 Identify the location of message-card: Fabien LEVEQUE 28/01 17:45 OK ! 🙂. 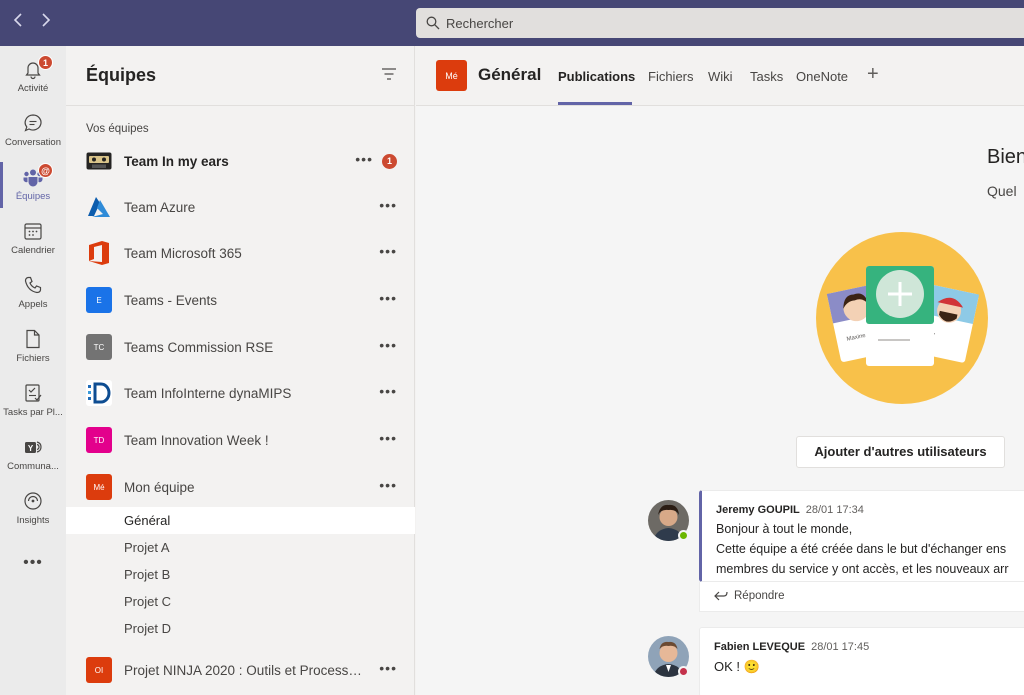
(861, 661).